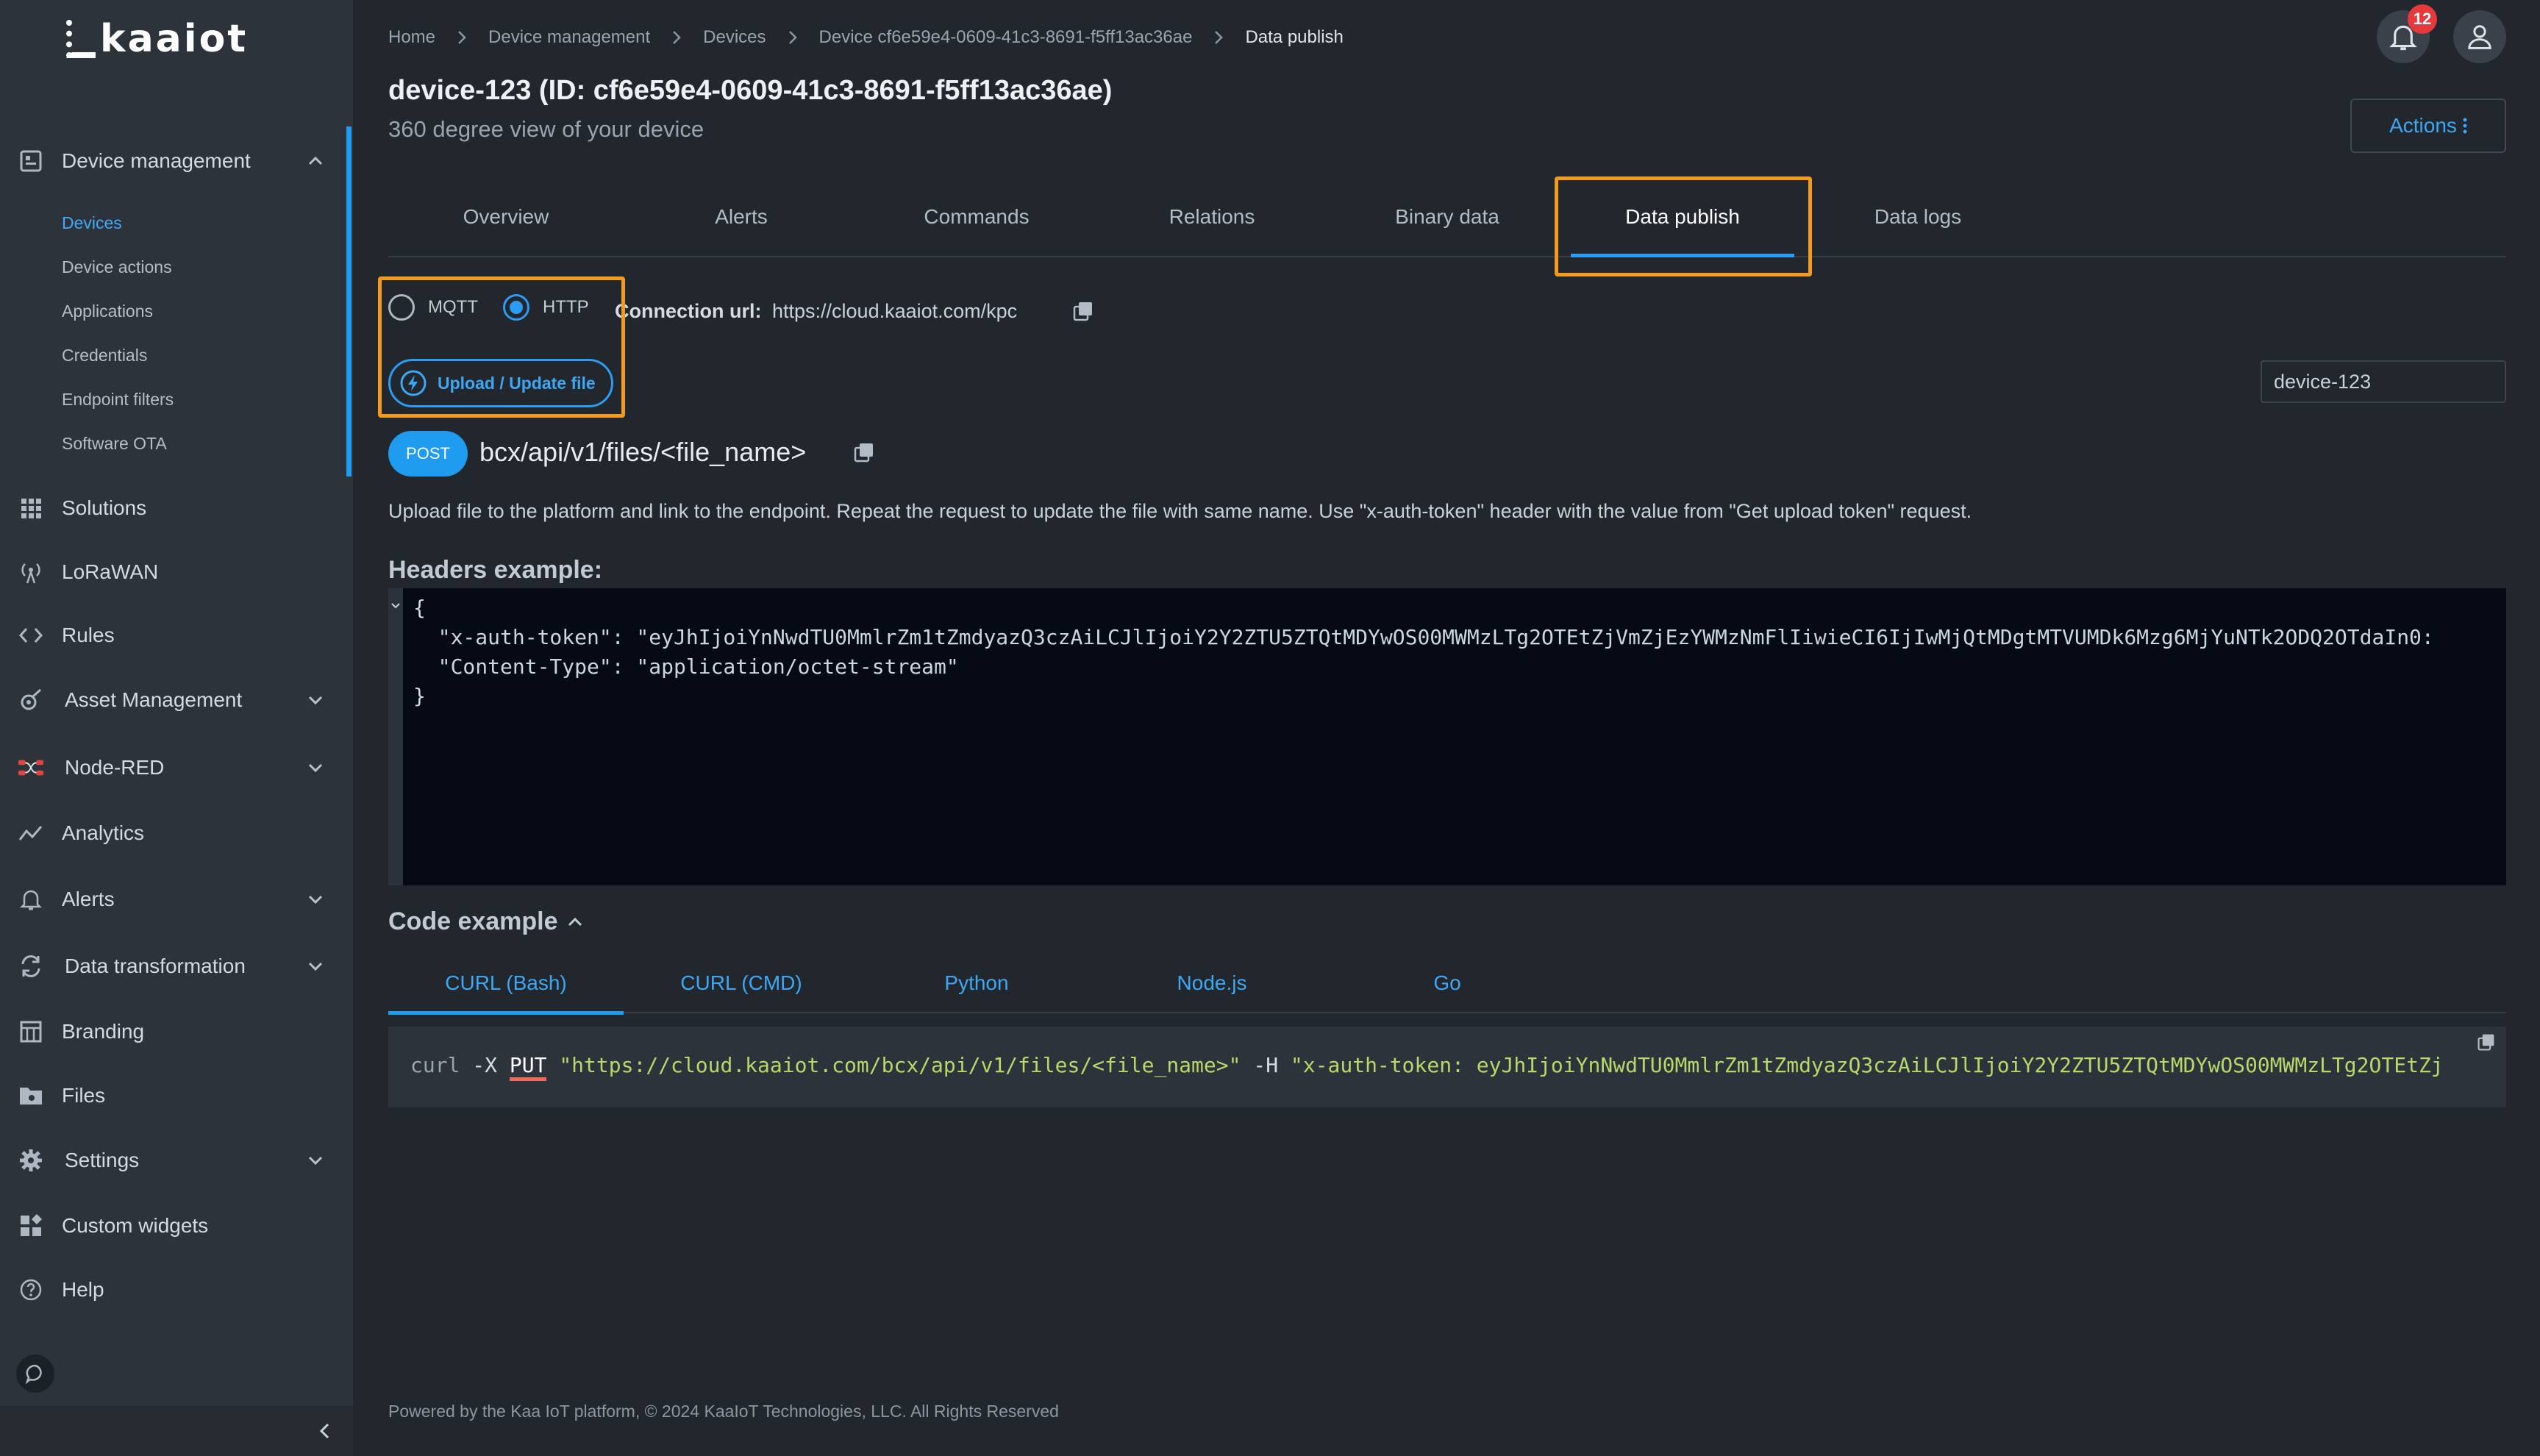  Describe the element at coordinates (325, 1431) in the screenshot. I see `chevron-left-icon` at that location.